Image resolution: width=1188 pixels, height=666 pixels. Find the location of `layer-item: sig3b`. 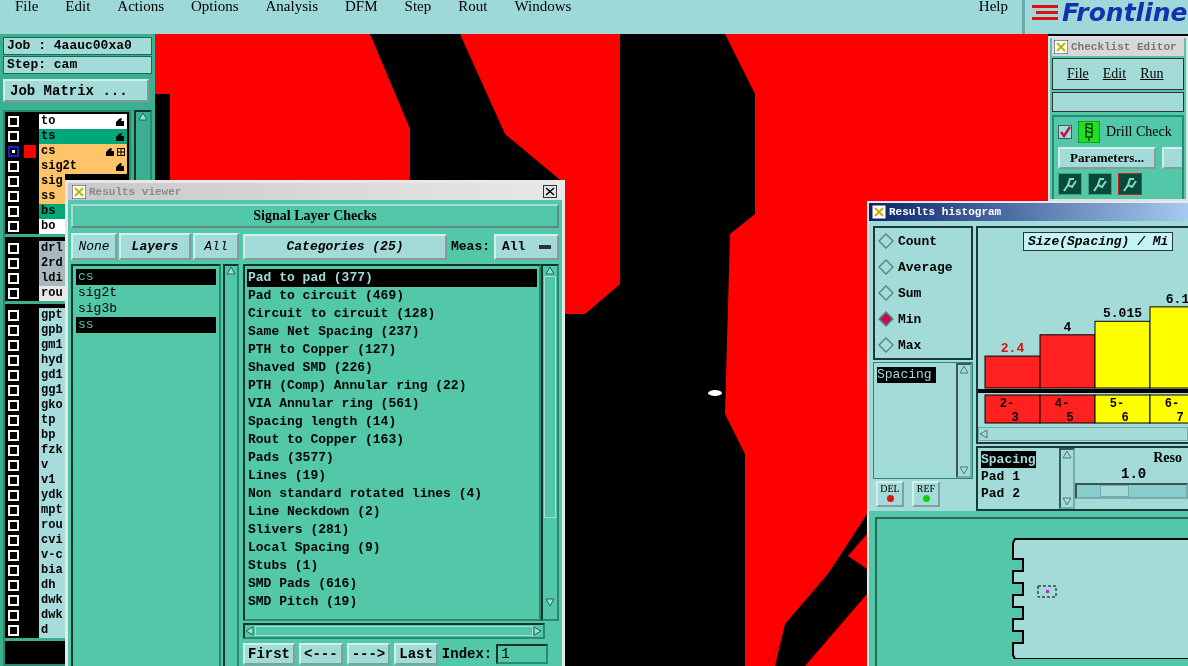

layer-item: sig3b is located at coordinates (146, 309).